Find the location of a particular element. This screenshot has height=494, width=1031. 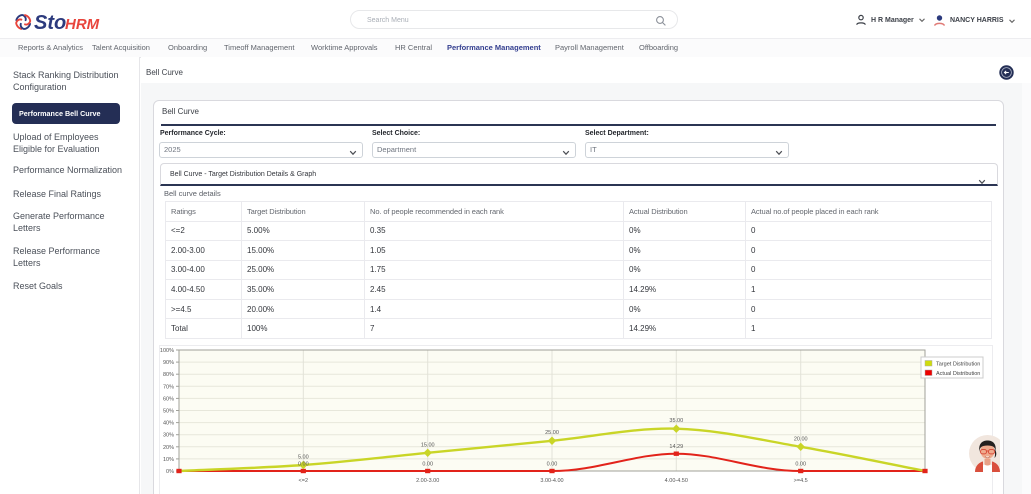

svg-text: 90% is located at coordinates (168, 363).